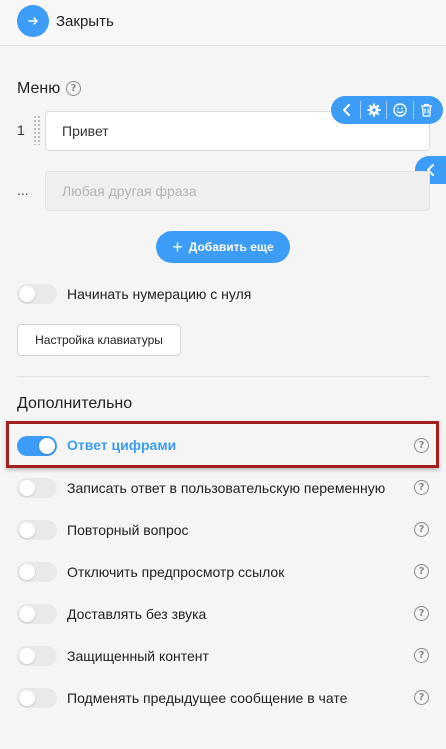  What do you see at coordinates (223, 23) in the screenshot?
I see `header: Закрыть` at bounding box center [223, 23].